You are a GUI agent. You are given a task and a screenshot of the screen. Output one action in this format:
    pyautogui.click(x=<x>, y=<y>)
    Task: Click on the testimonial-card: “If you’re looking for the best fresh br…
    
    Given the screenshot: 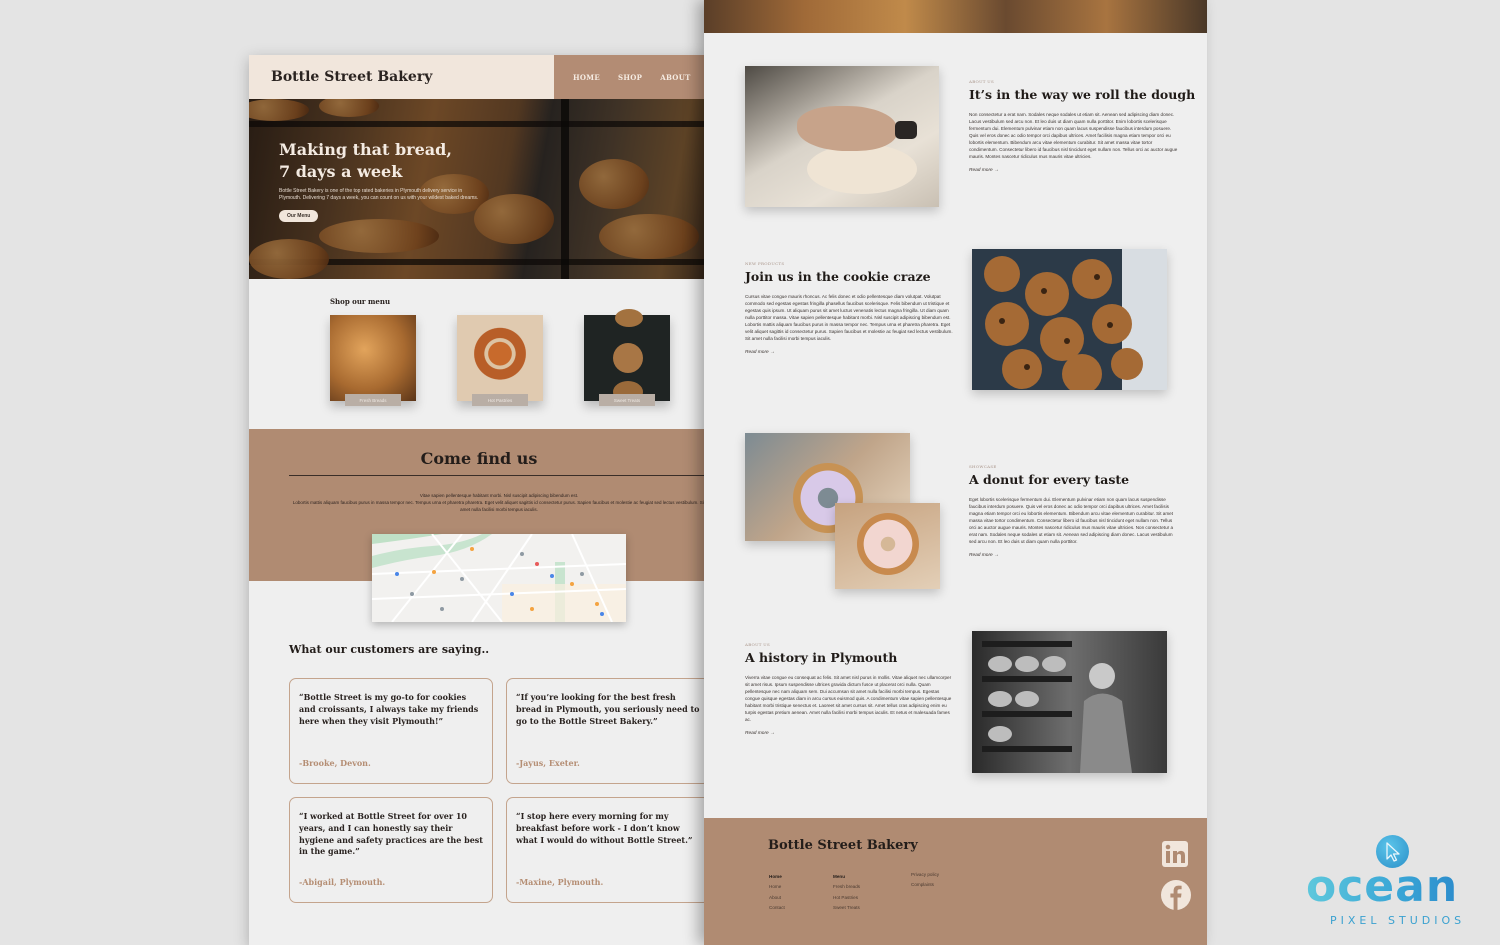 What is the action you would take?
    pyautogui.click(x=607, y=731)
    